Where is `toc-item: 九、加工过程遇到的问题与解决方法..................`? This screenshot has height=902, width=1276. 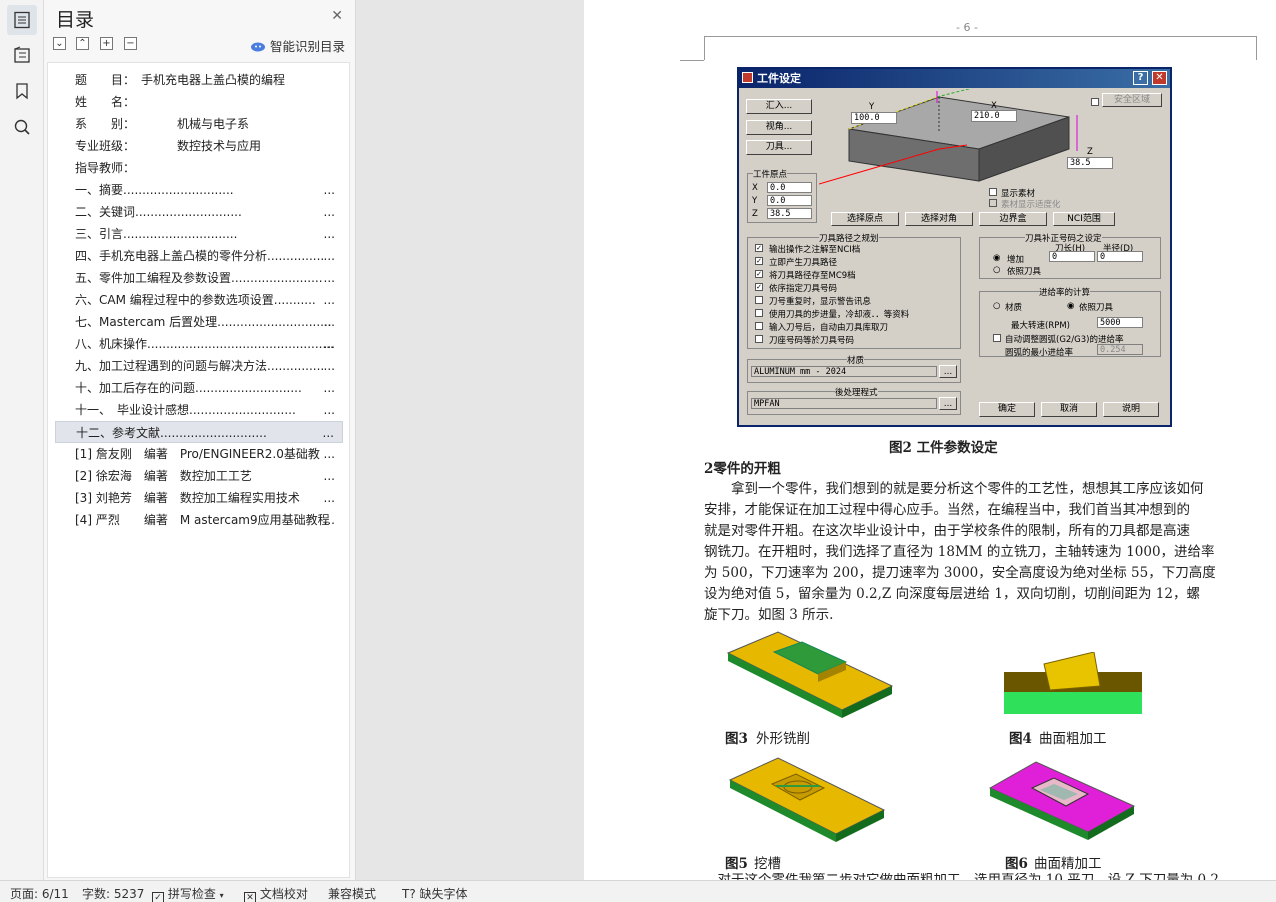 toc-item: 九、加工过程遇到的问题与解决方法.................. is located at coordinates (199, 366).